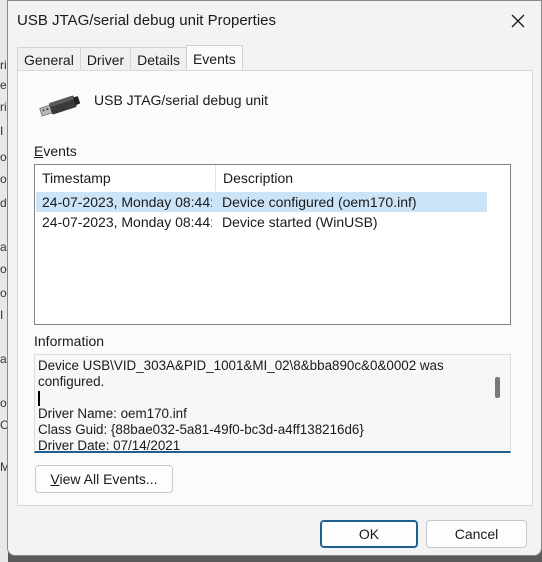 This screenshot has height=562, width=542. I want to click on background-text-fragment: e, so click(3, 85).